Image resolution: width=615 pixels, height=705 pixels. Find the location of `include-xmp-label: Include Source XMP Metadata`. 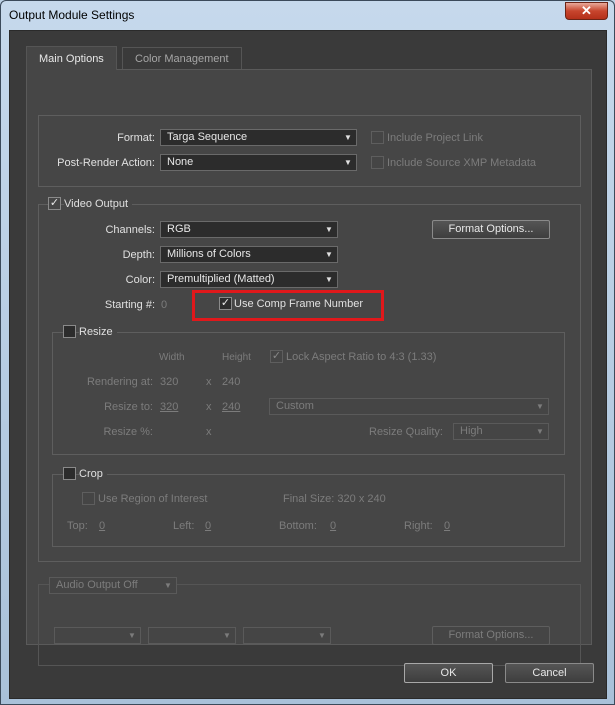

include-xmp-label: Include Source XMP Metadata is located at coordinates (461, 163).